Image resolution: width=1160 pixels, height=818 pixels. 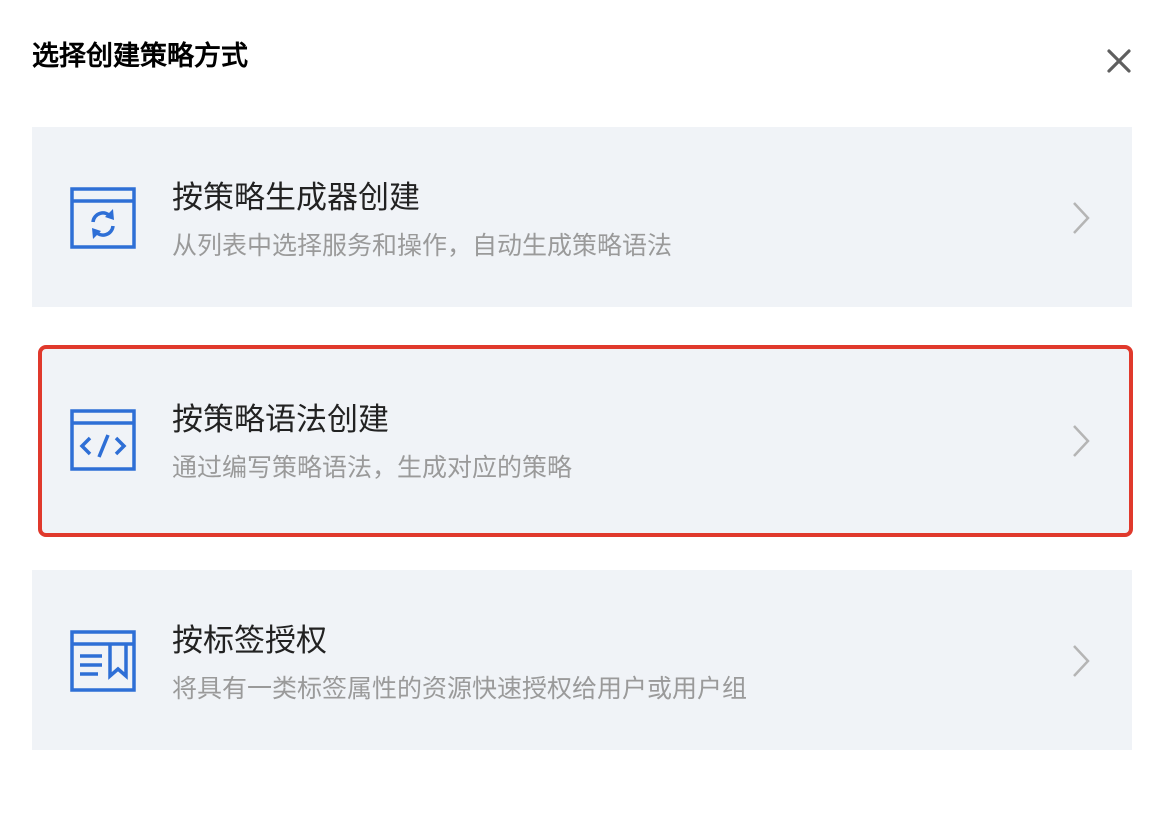 I want to click on option-description: 通过编写策略语法，生成对应的策略, so click(x=372, y=467).